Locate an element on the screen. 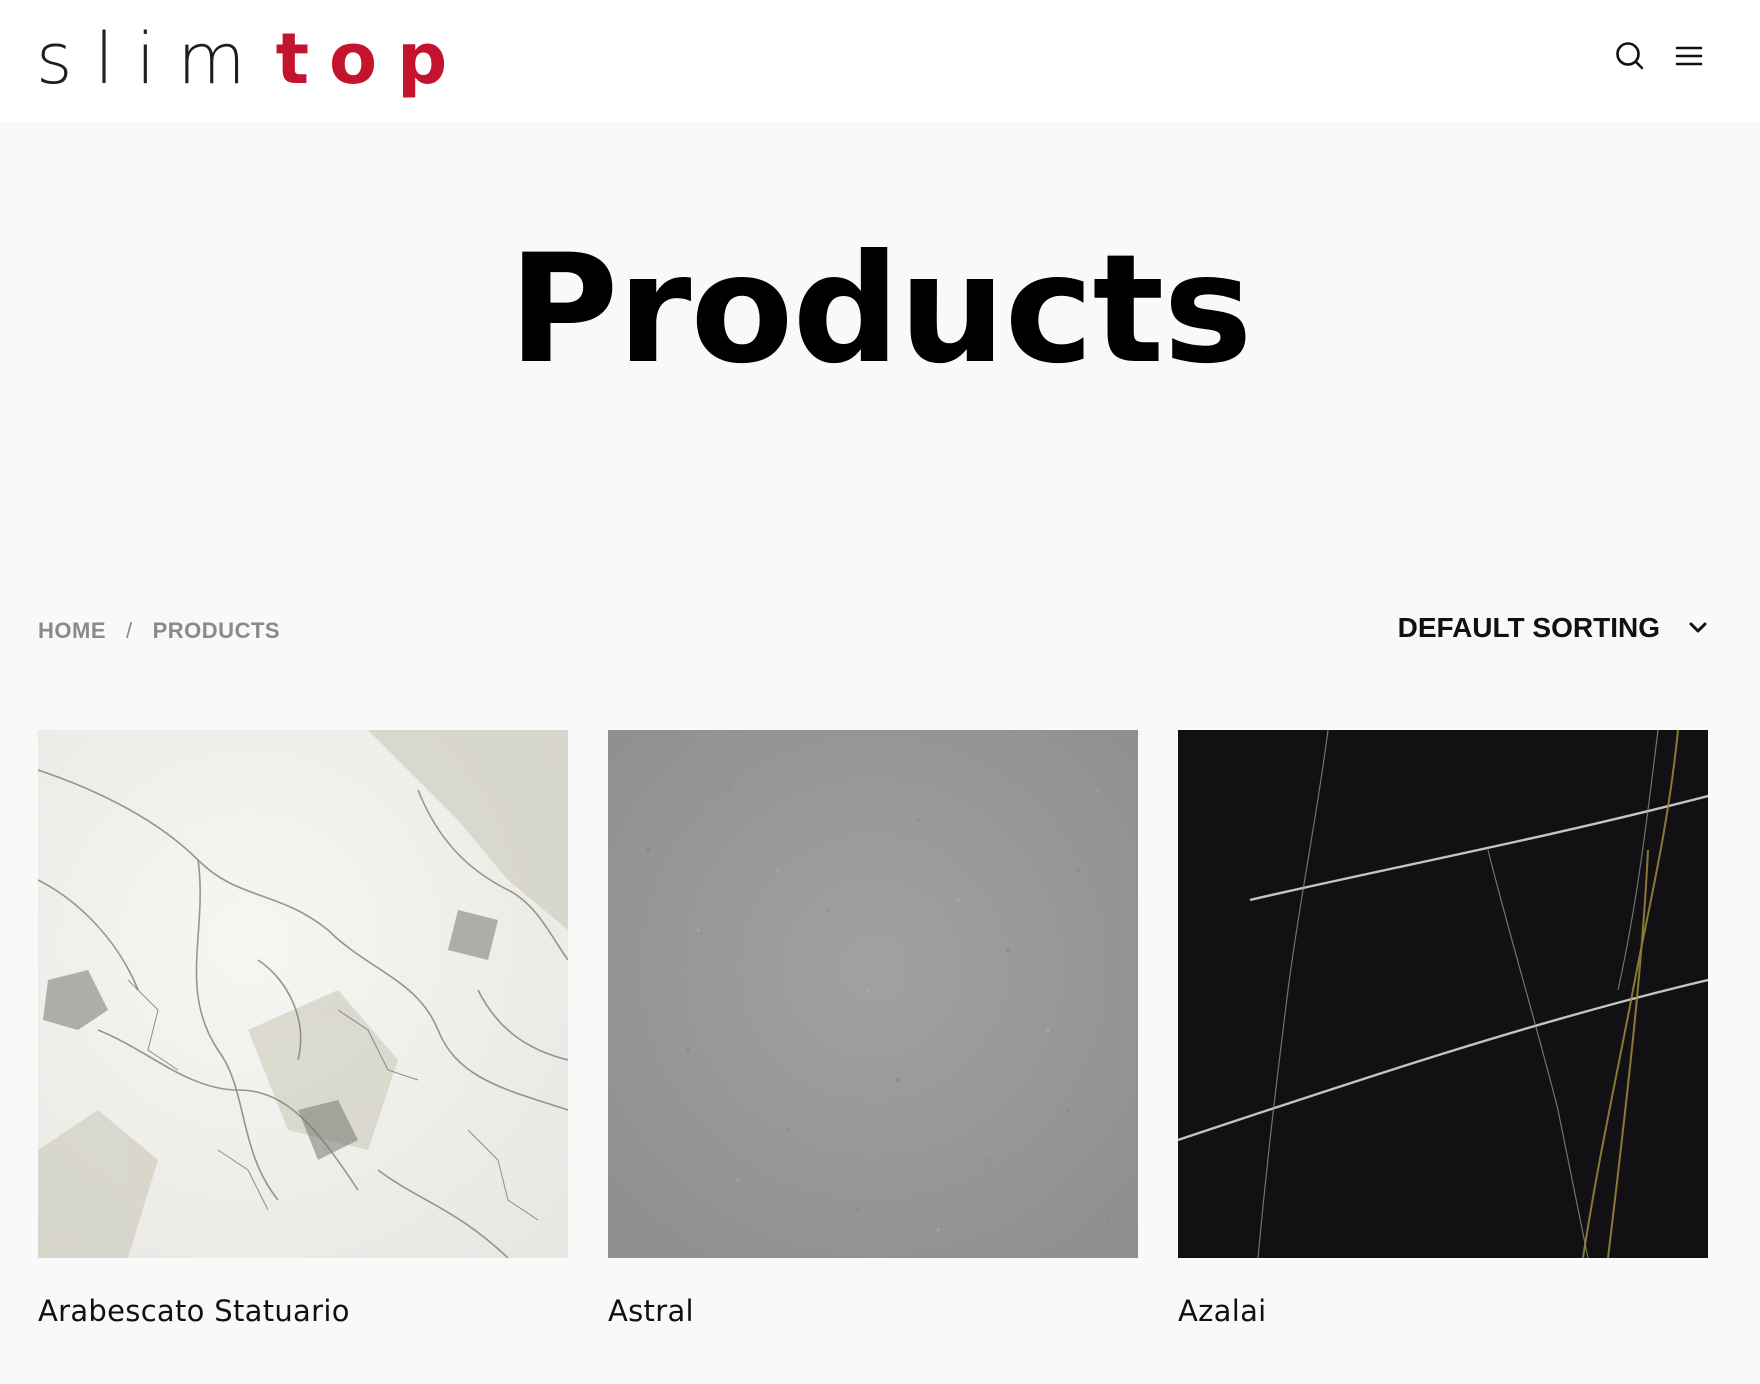  product-card: Astral is located at coordinates (873, 1029).